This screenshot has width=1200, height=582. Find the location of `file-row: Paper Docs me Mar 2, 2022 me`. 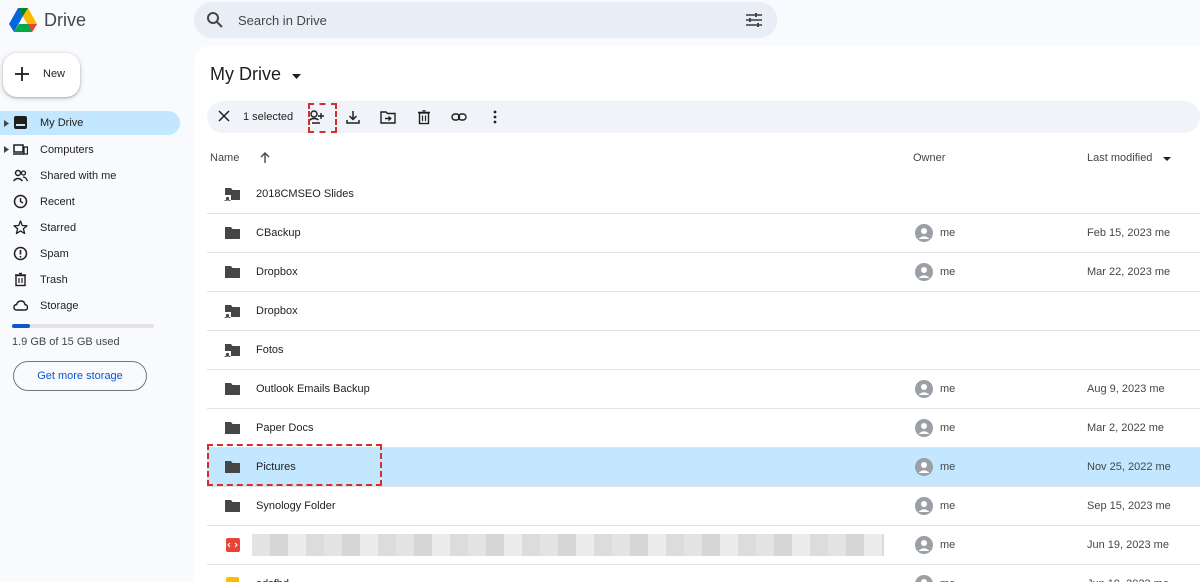

file-row: Paper Docs me Mar 2, 2022 me is located at coordinates (703, 428).